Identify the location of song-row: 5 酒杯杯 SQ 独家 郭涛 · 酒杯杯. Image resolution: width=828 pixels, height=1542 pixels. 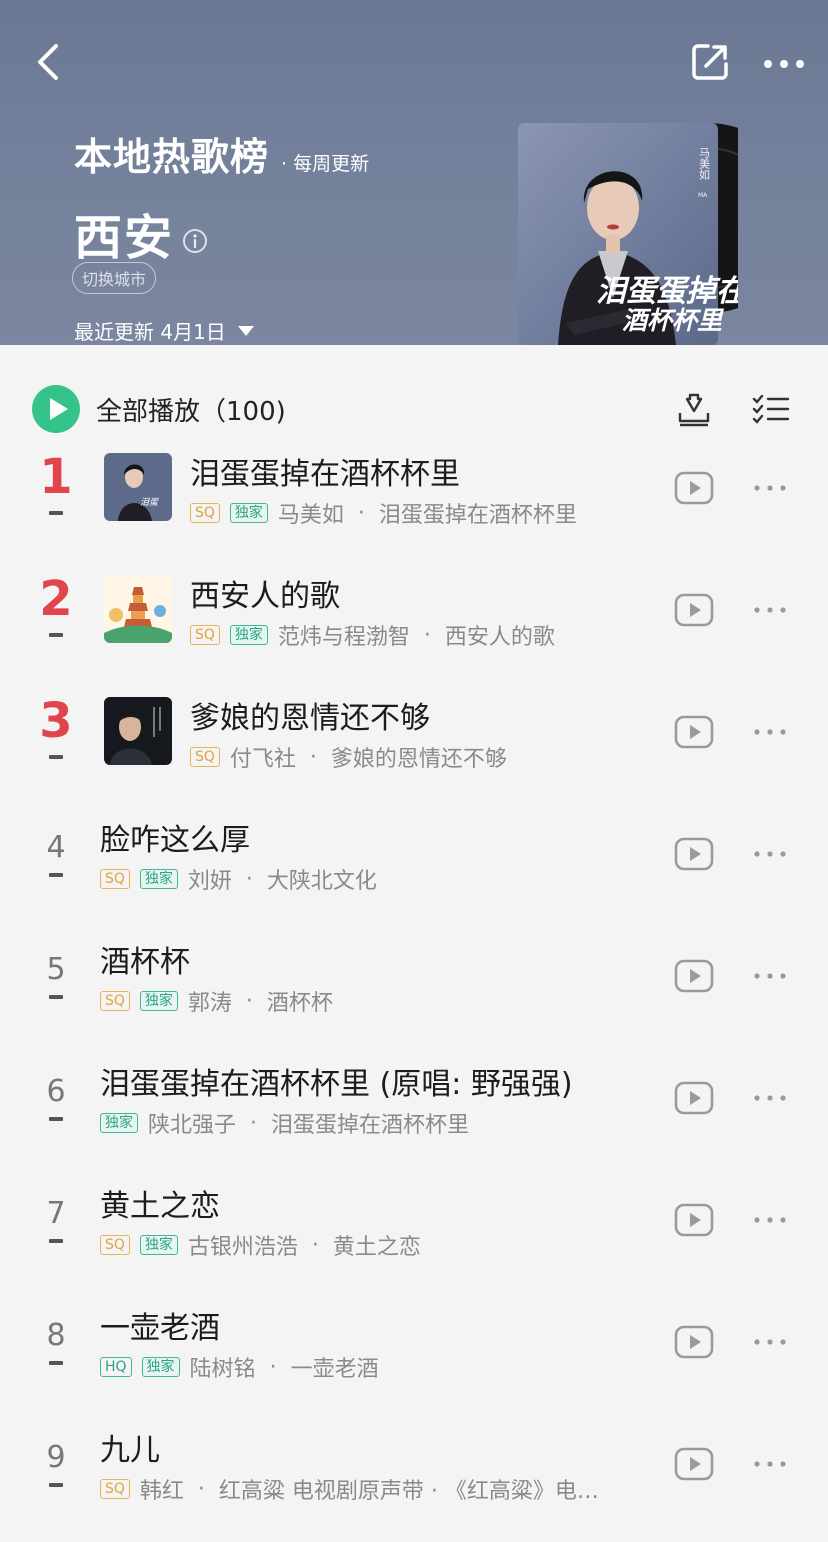
(414, 984).